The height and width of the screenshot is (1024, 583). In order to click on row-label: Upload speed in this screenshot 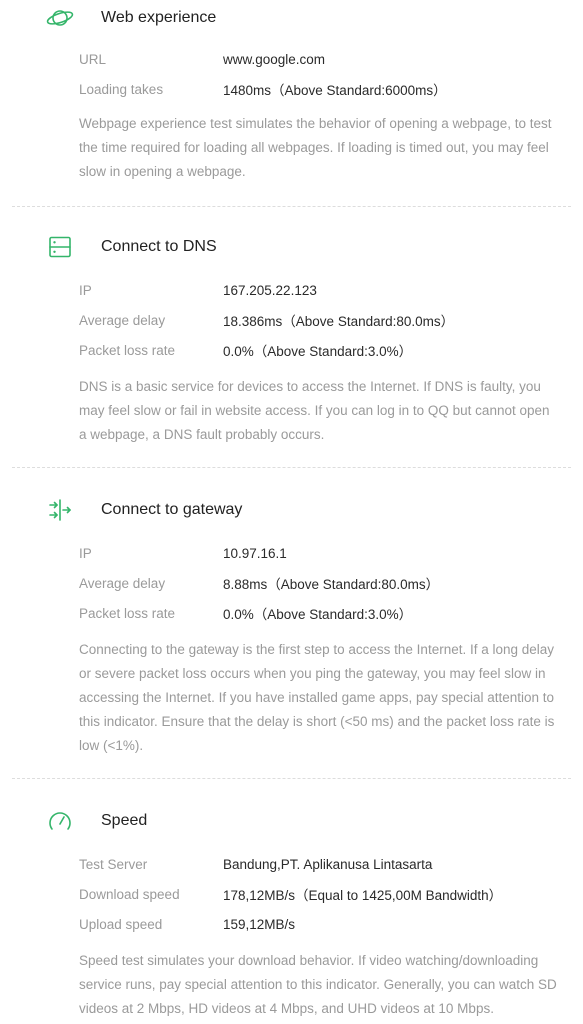, I will do `click(121, 924)`.